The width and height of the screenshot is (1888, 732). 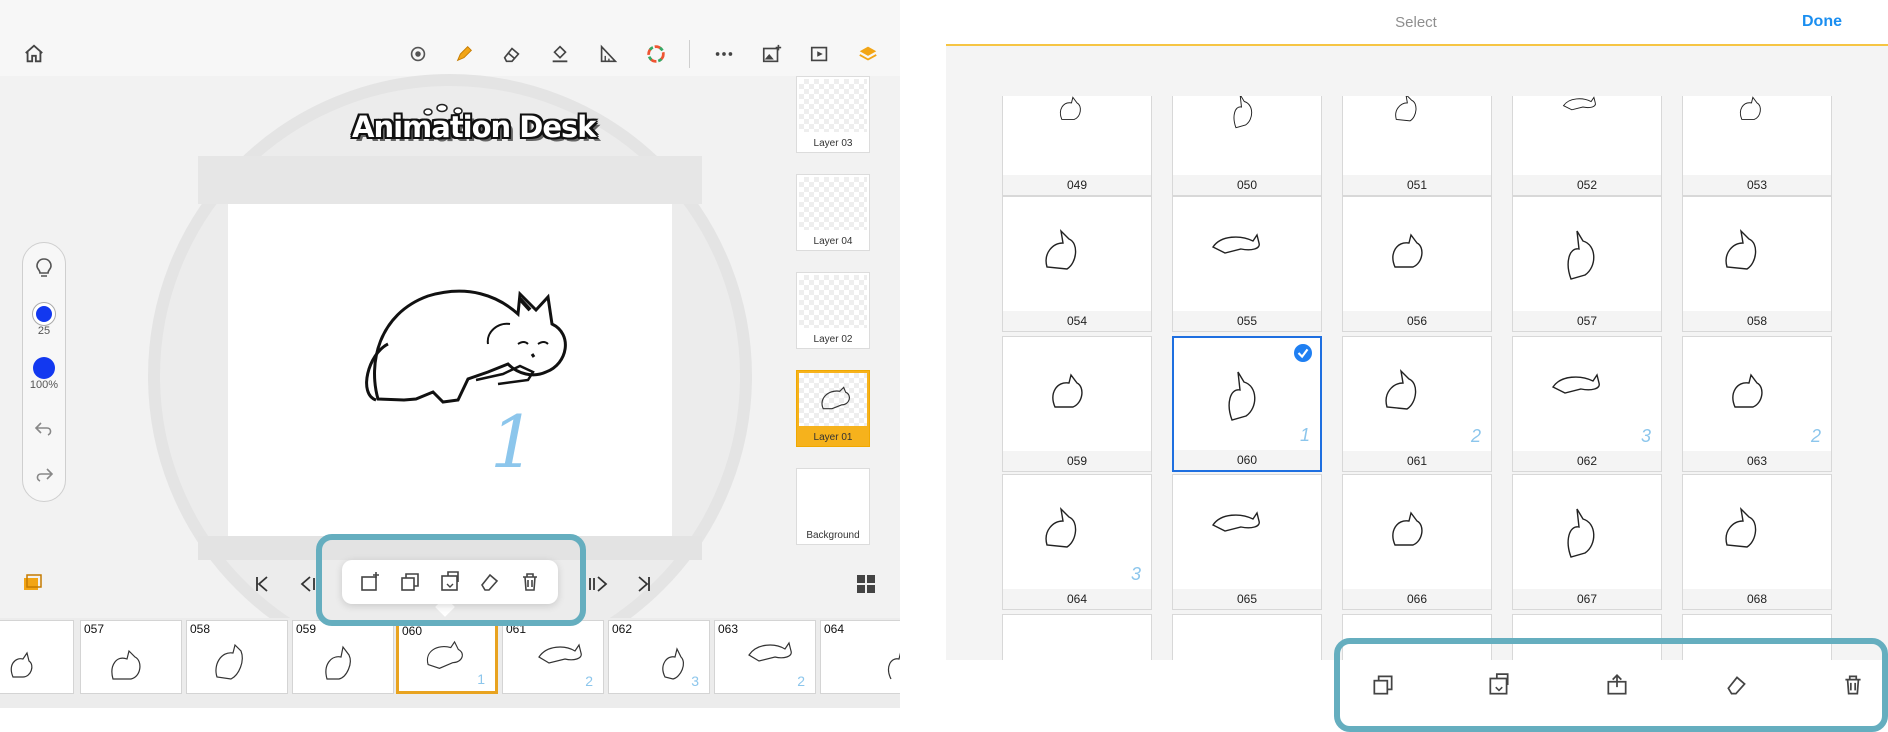 I want to click on redo-icon, so click(x=44, y=476).